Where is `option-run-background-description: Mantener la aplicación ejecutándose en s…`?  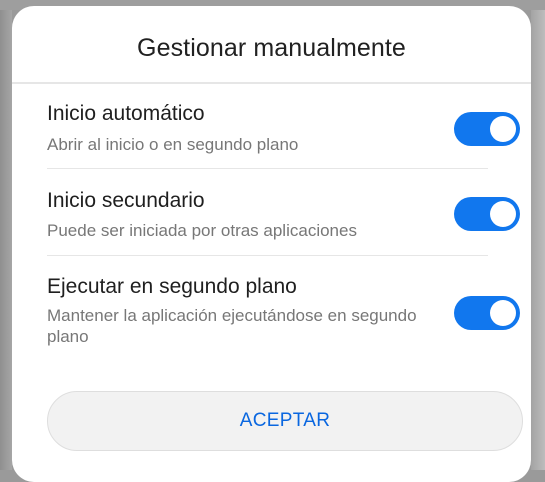
option-run-background-description: Mantener la aplicación ejecutándose en s… is located at coordinates (232, 326).